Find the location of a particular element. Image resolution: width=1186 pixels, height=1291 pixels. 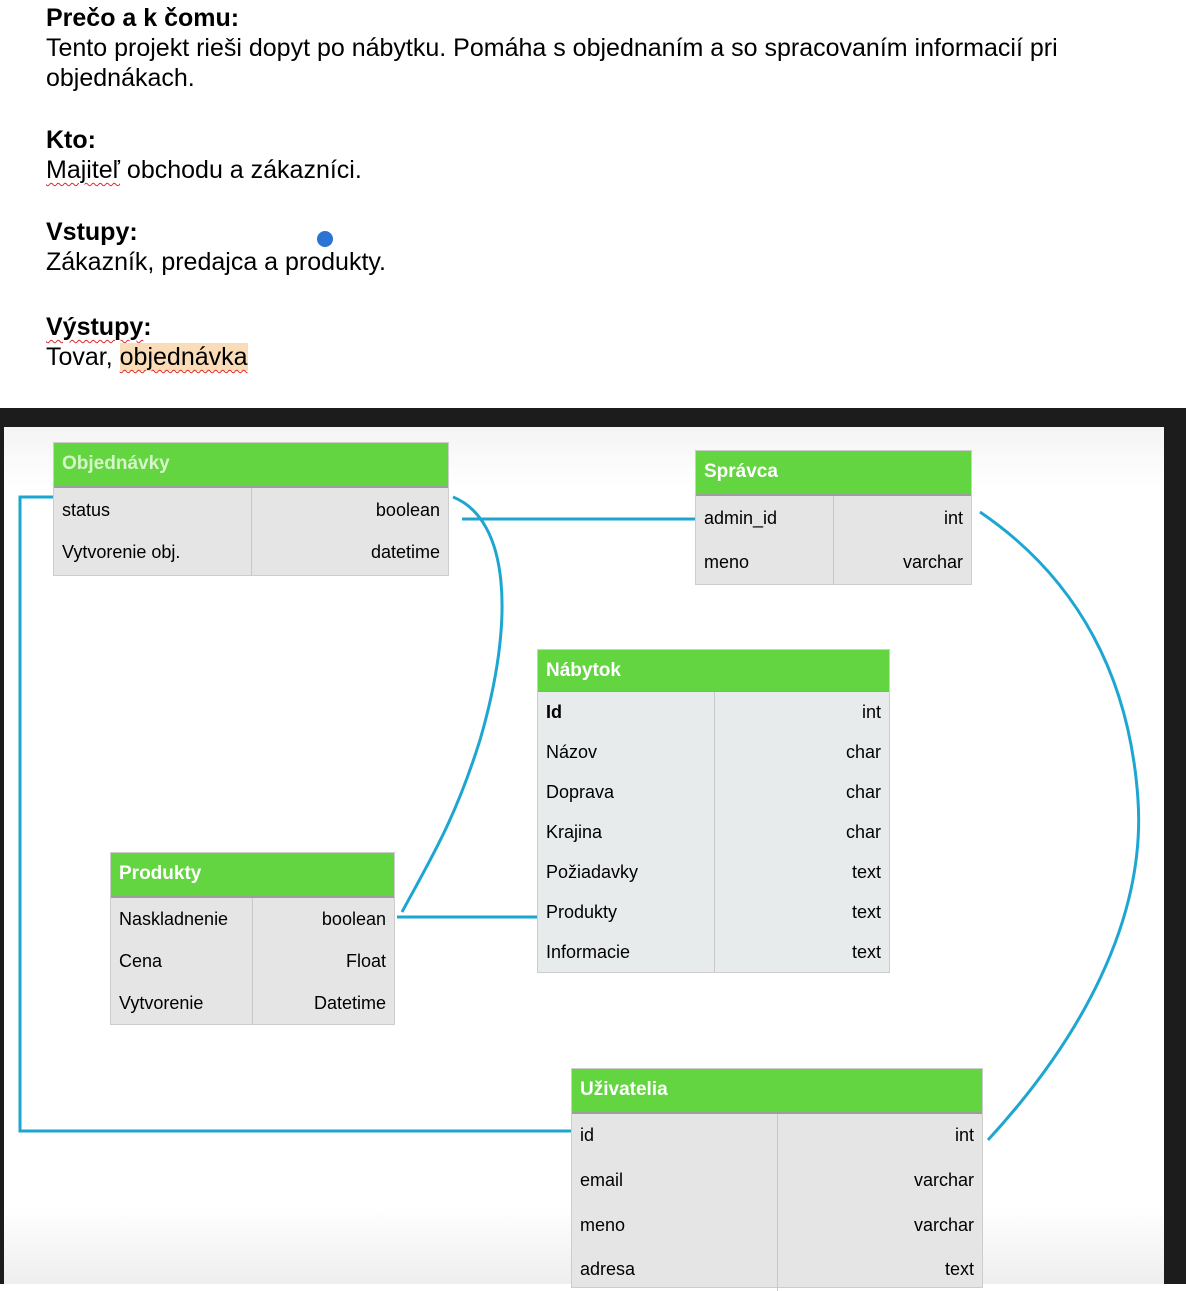

field-row: id int is located at coordinates (777, 1136).